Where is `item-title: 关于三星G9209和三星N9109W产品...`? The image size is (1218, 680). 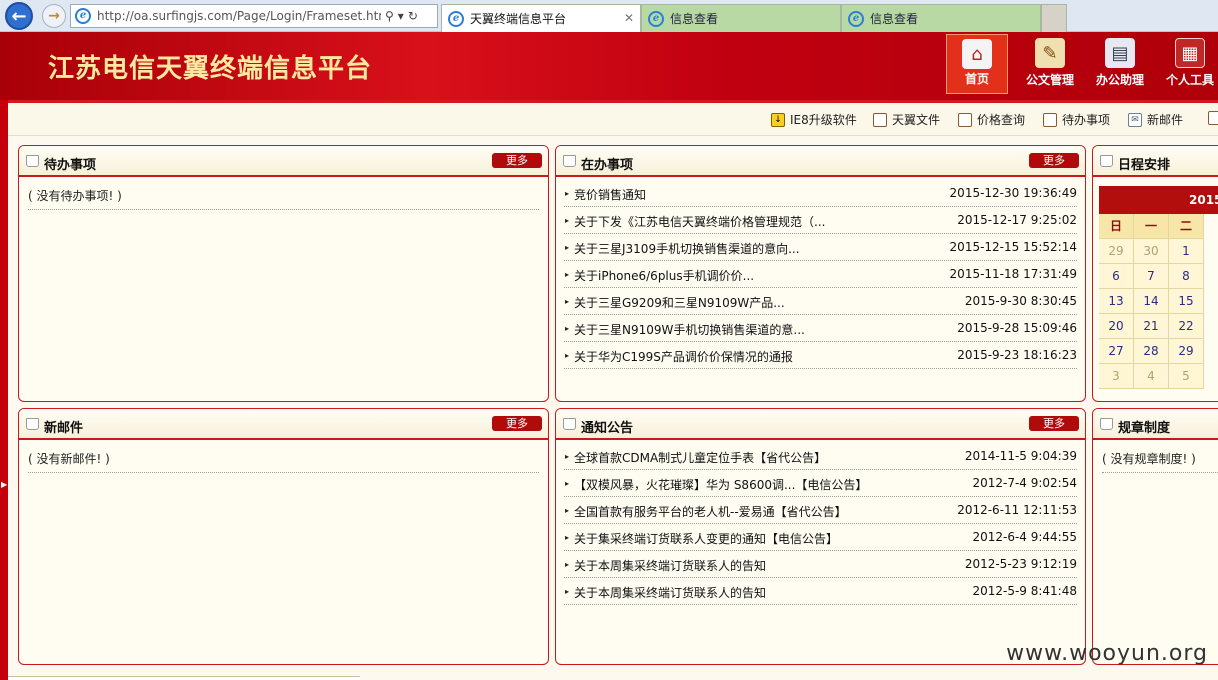
item-title: 关于三星G9209和三星N9109W产品... is located at coordinates (679, 302).